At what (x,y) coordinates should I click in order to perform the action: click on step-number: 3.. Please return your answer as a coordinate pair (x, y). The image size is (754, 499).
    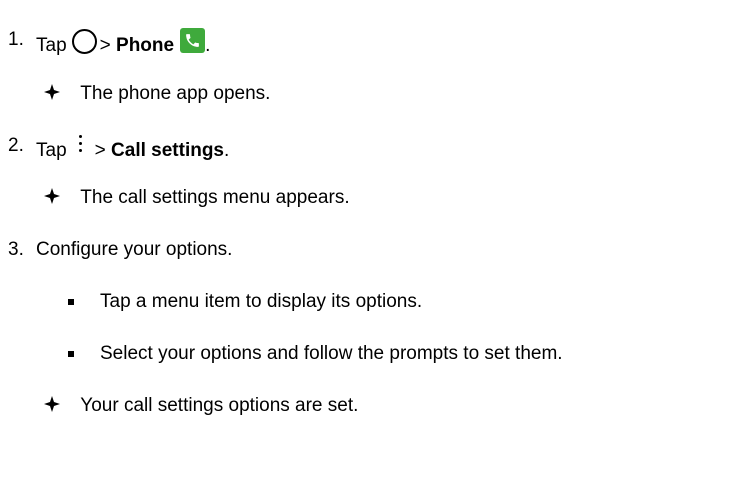
    Looking at the image, I should click on (16, 249).